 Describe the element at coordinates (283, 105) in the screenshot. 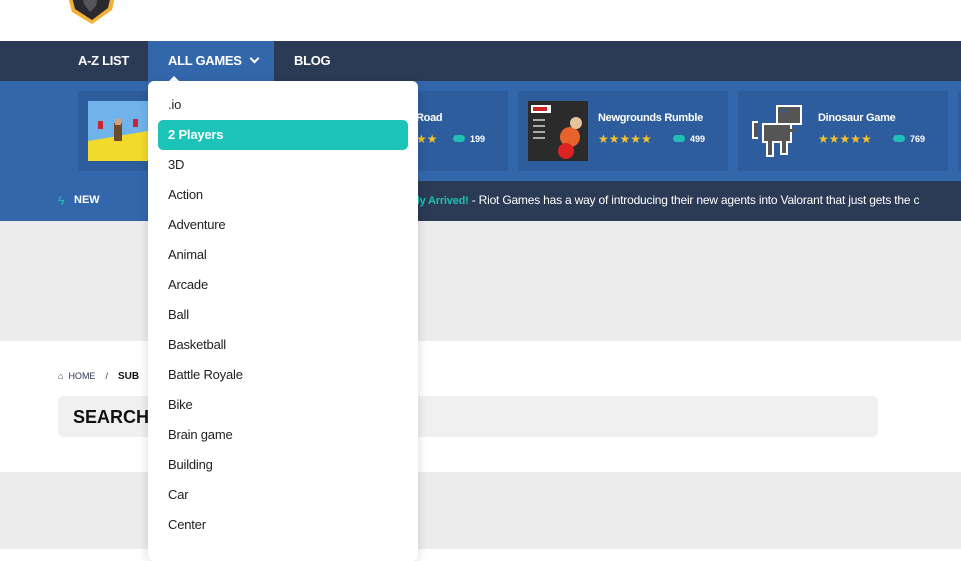

I see `dropdown-item: .io` at that location.